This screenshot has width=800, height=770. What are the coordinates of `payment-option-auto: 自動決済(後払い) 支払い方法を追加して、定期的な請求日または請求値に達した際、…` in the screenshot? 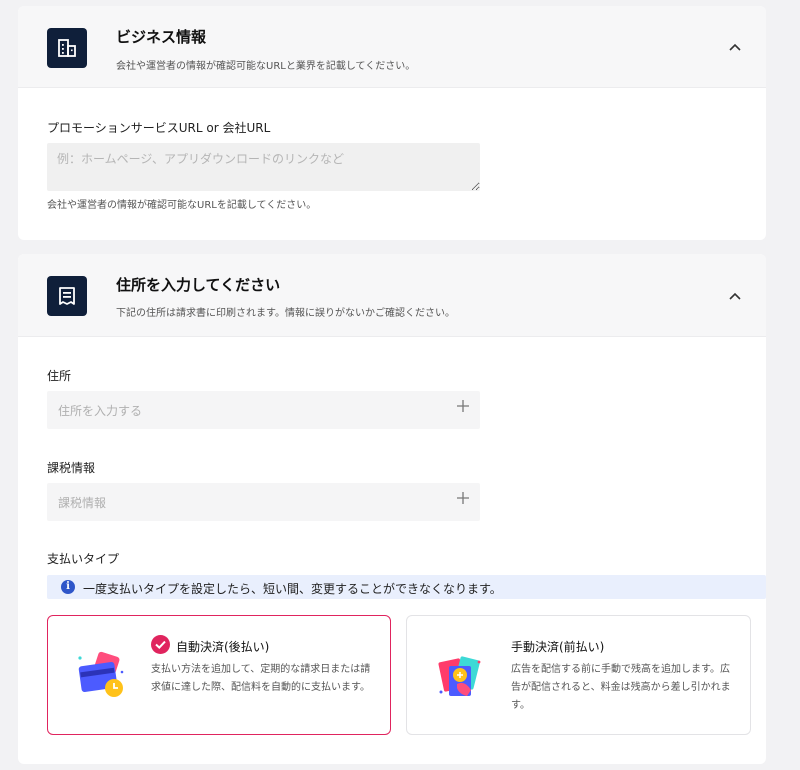 It's located at (219, 675).